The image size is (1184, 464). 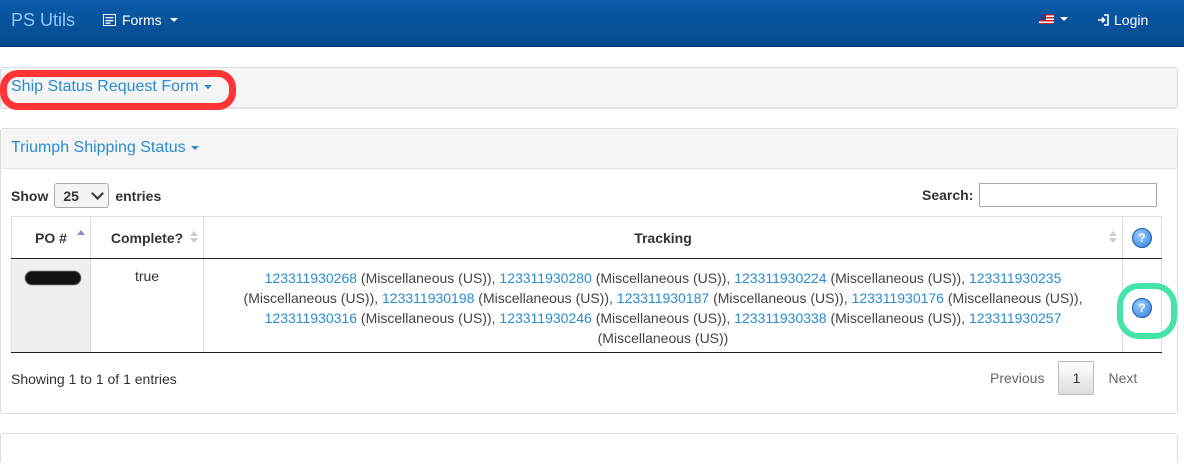 I want to click on pagination: Previous 1 Next, so click(x=1063, y=378).